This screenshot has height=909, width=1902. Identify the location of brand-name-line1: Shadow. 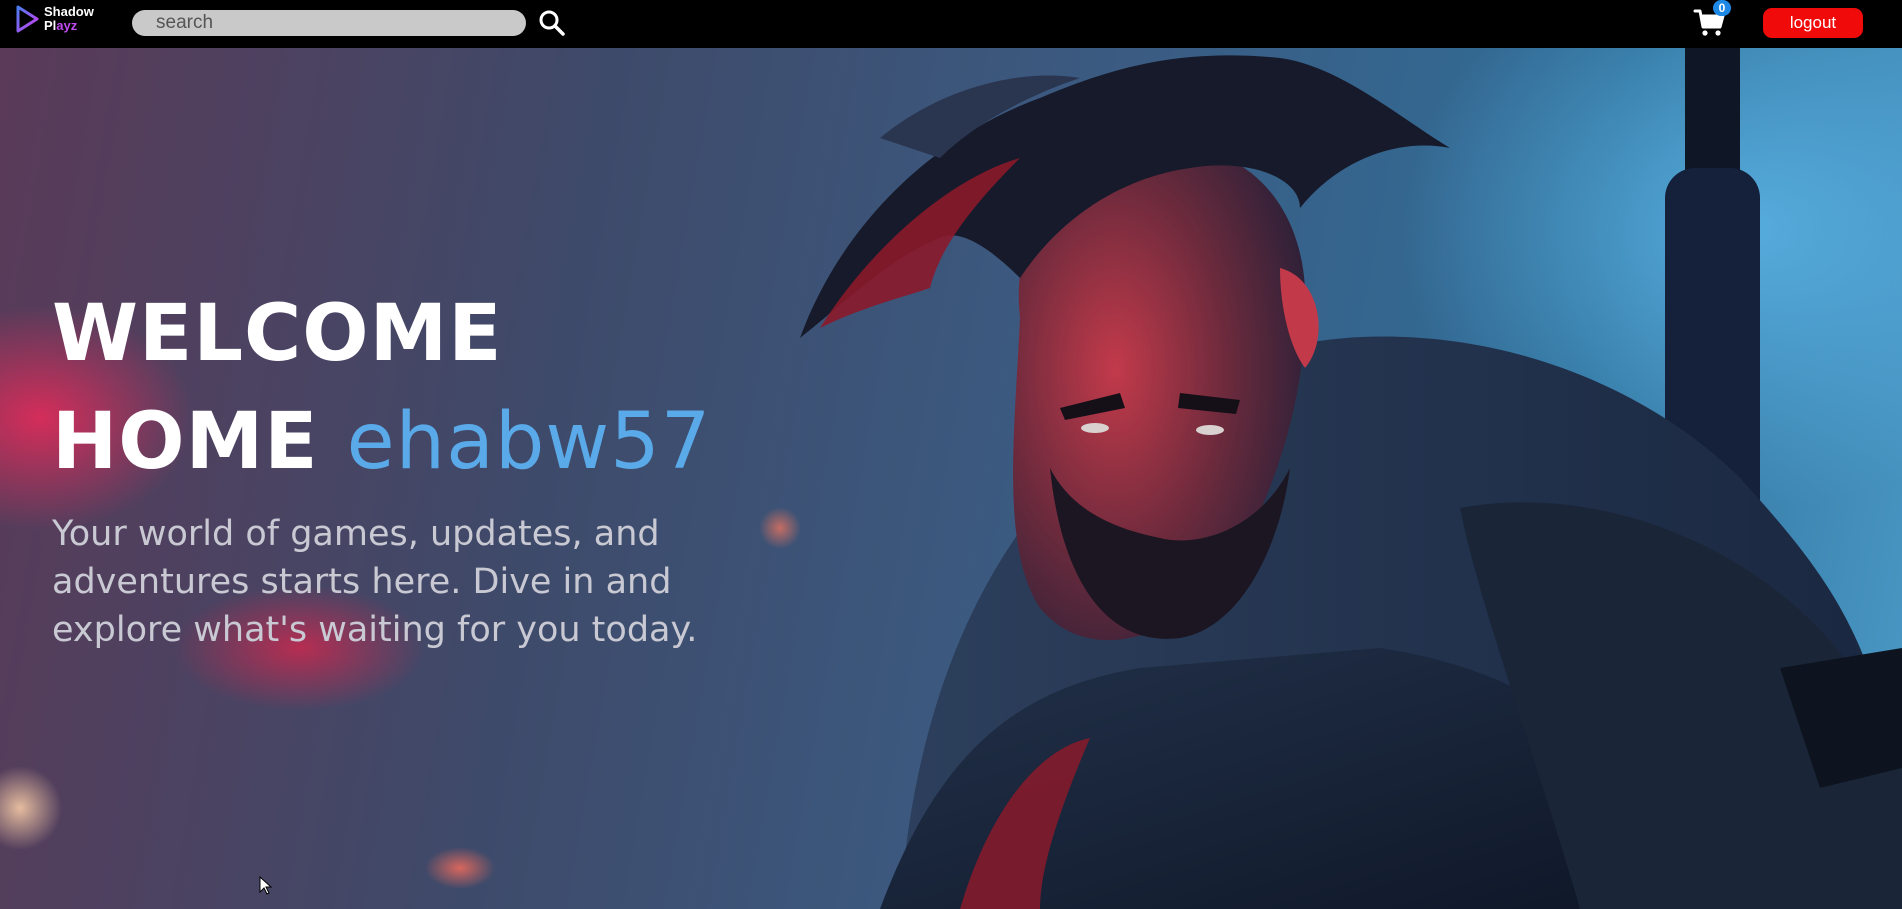
(69, 11).